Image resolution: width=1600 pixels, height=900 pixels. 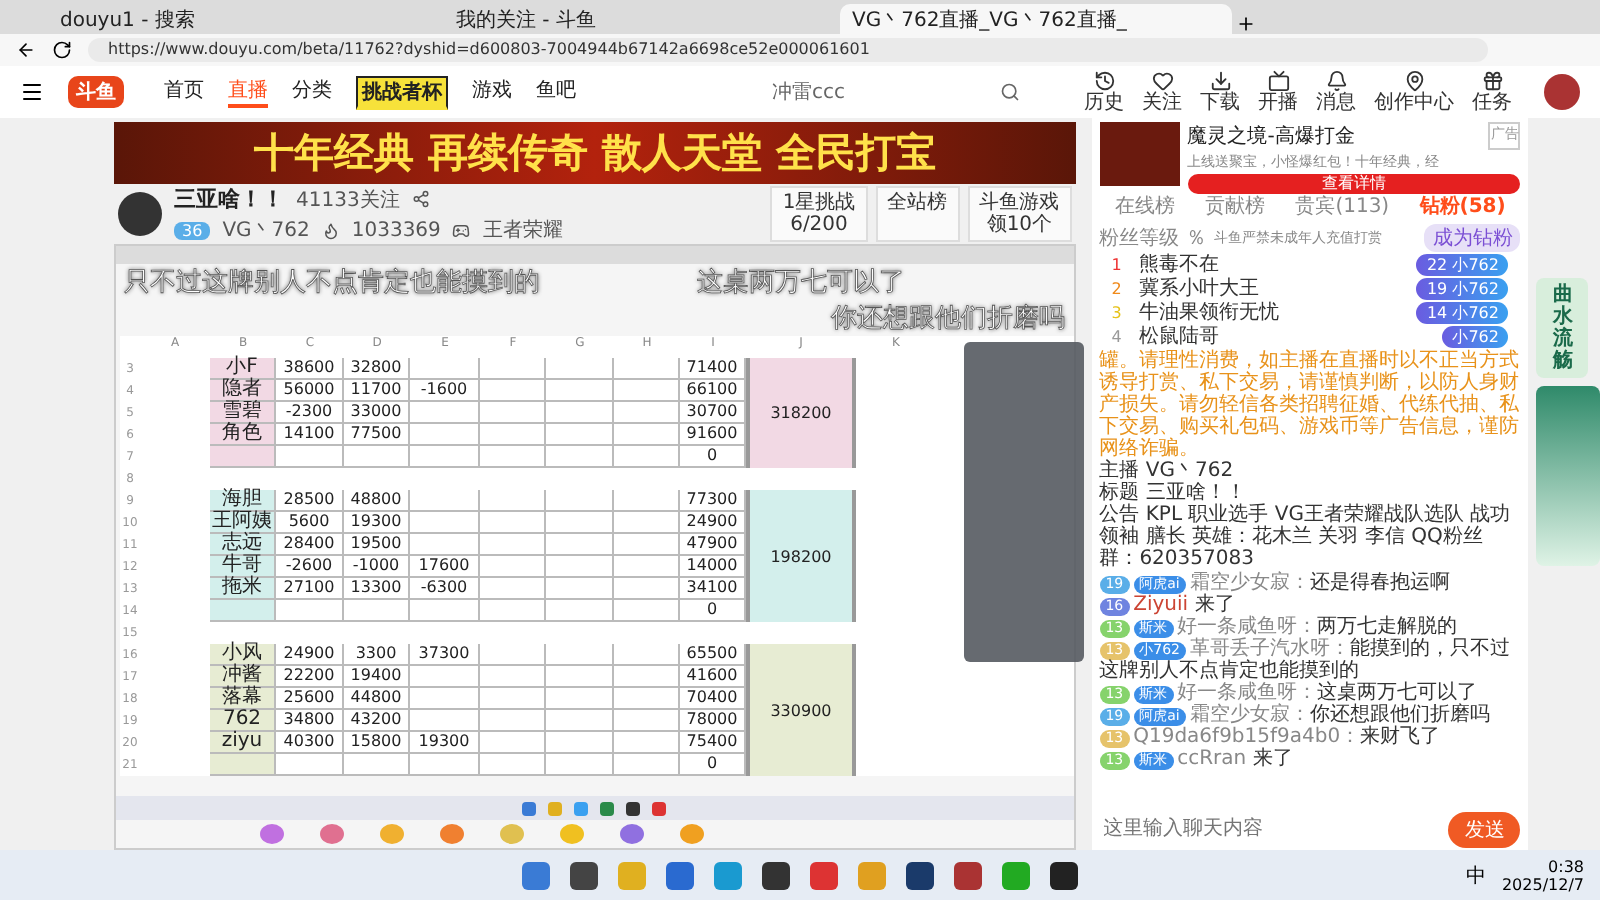 I want to click on category-link: 王者荣耀, so click(x=522, y=230).